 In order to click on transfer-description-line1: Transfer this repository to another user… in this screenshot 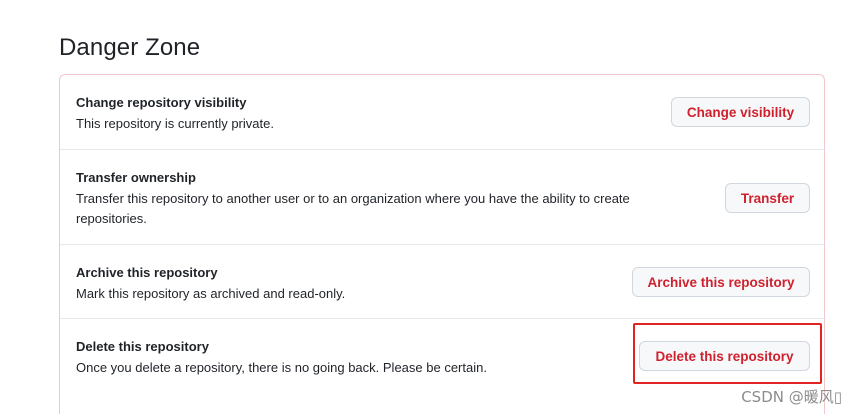, I will do `click(353, 198)`.